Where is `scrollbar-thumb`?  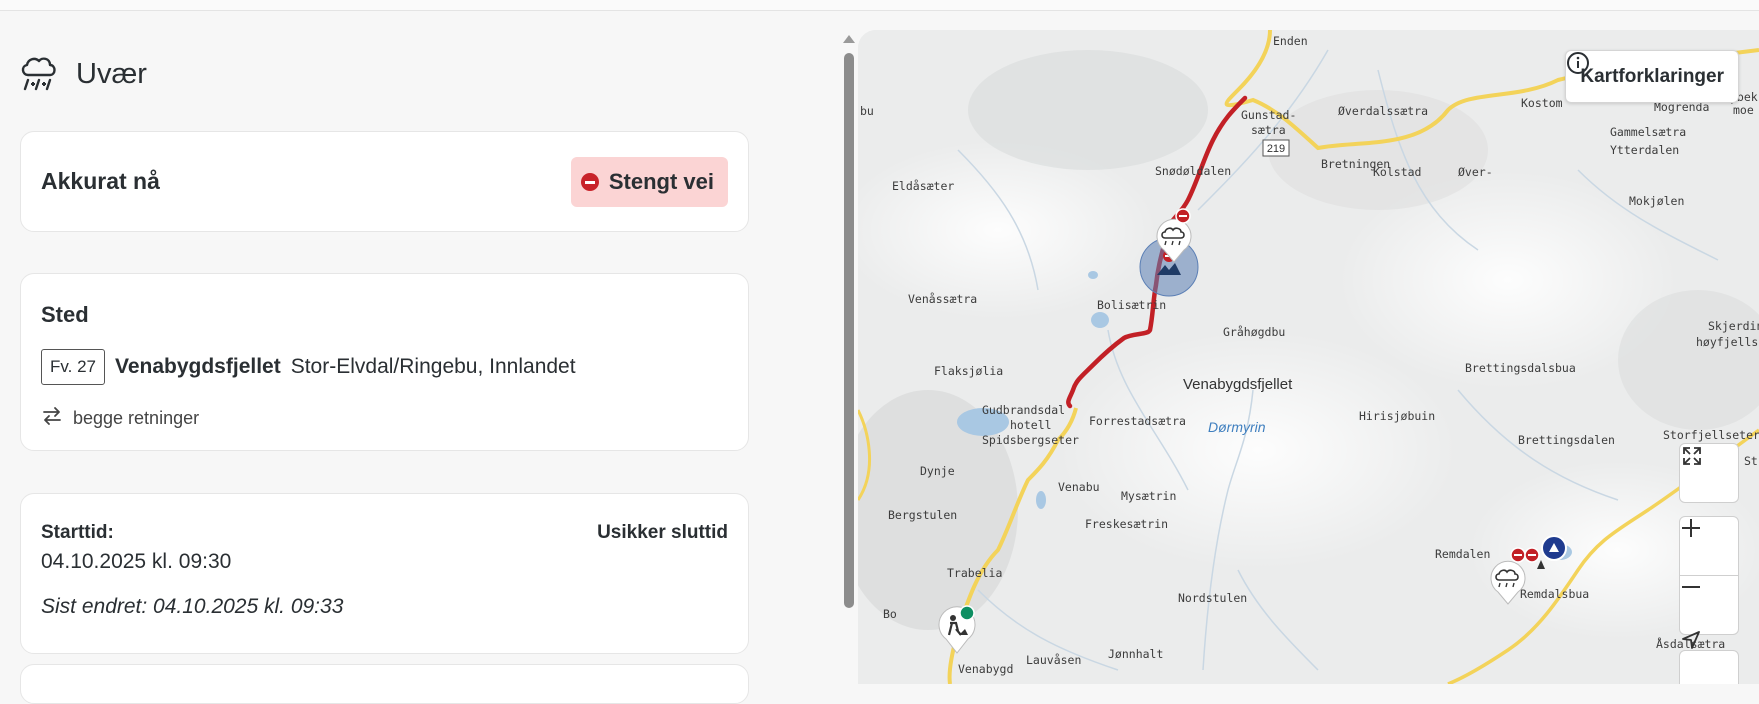
scrollbar-thumb is located at coordinates (849, 330).